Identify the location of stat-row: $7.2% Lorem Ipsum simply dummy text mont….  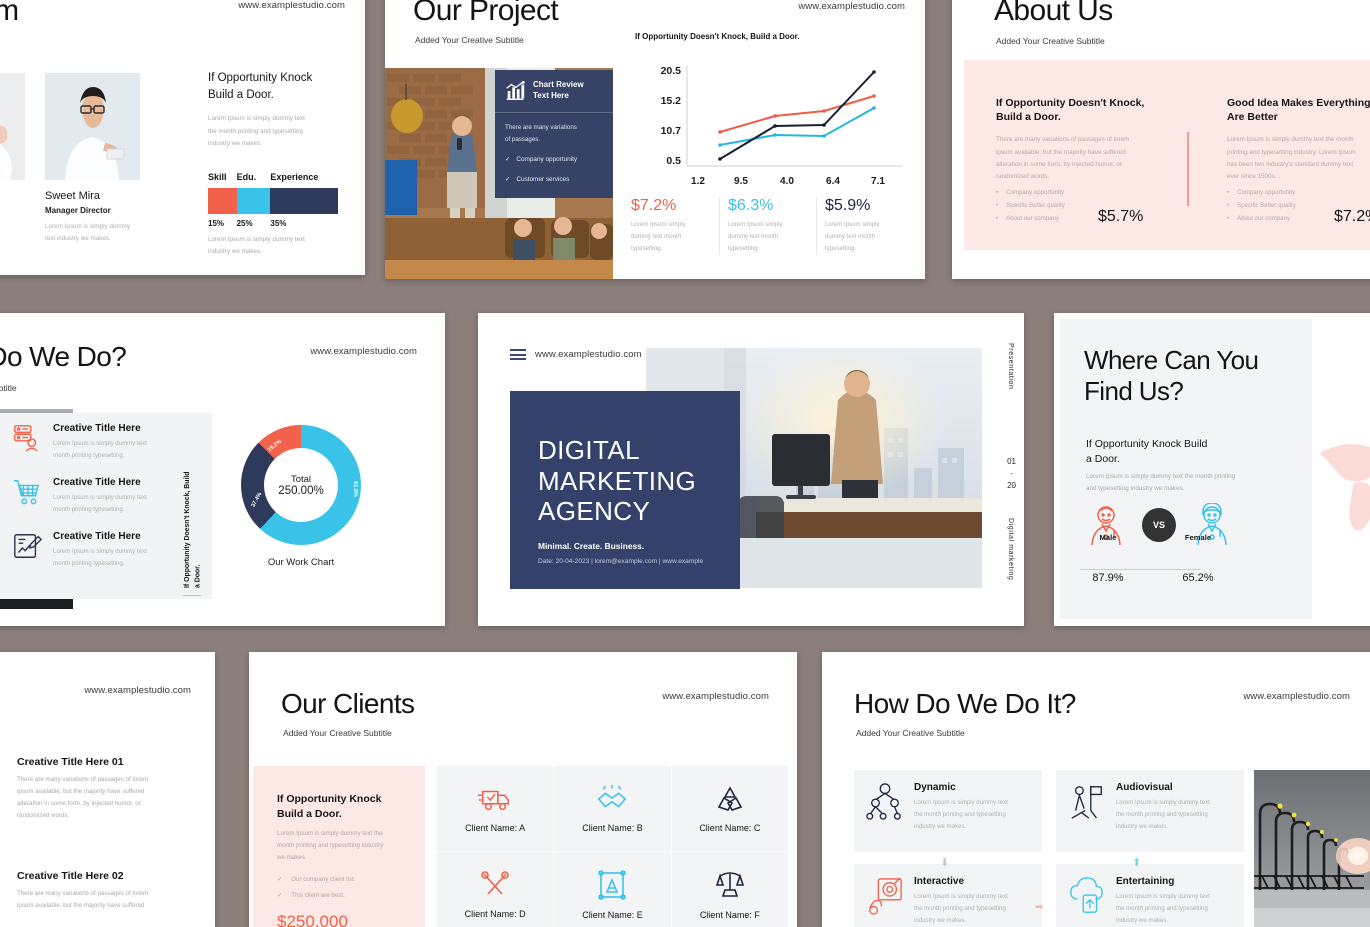
(772, 226).